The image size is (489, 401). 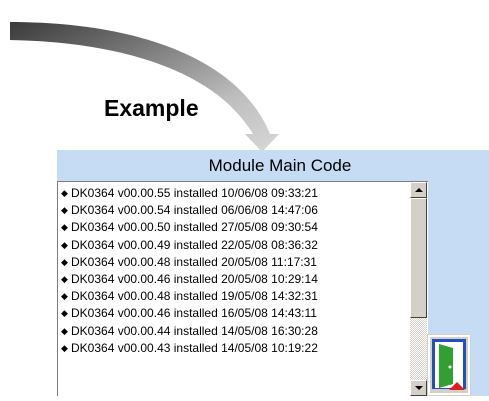 I want to click on vertical-scrollbar, so click(x=418, y=289).